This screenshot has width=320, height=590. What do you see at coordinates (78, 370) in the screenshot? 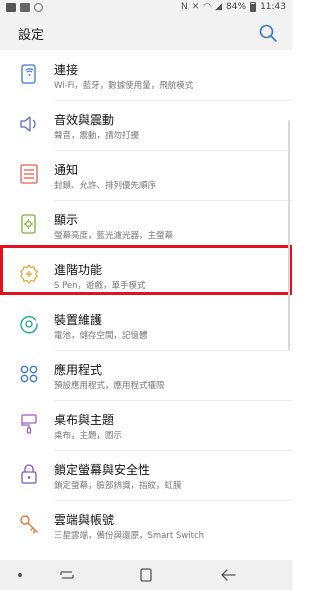
I see `settings-item-title: 應用程式` at bounding box center [78, 370].